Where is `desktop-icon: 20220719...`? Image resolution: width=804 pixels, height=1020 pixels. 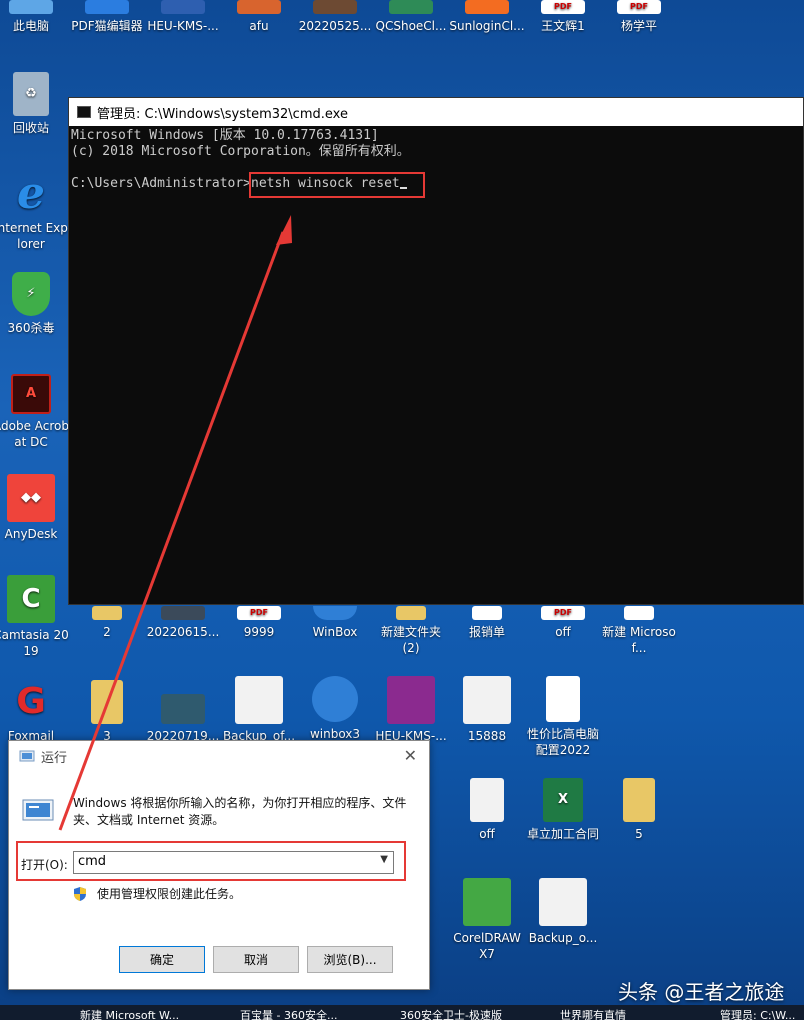
desktop-icon: 20220719... is located at coordinates (183, 712).